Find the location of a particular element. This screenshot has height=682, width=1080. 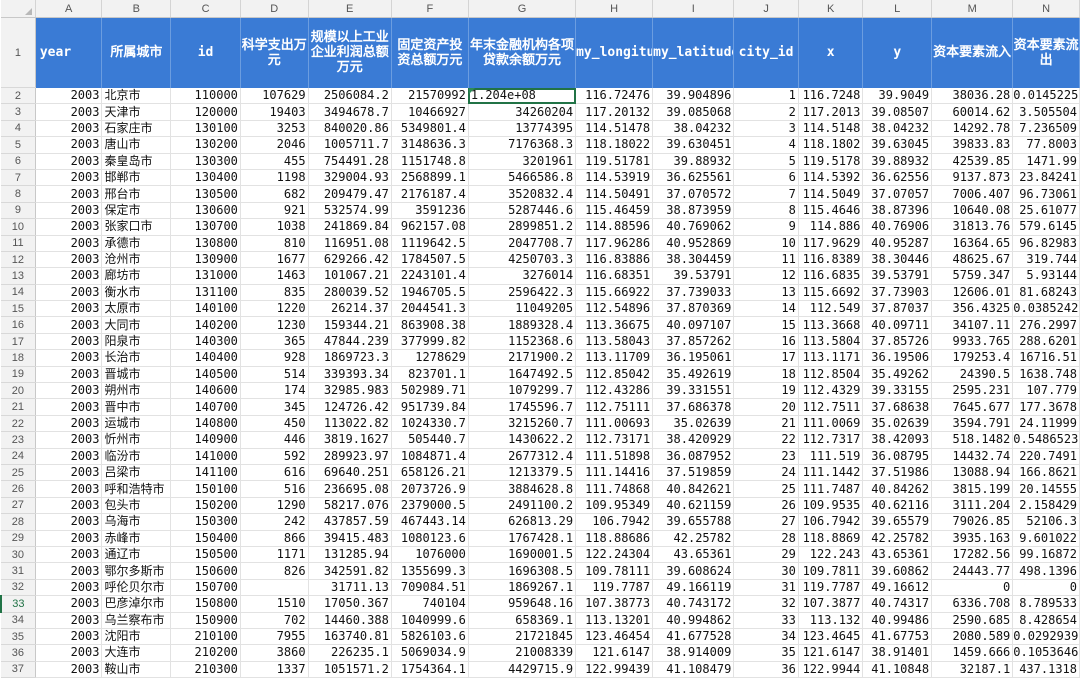

table-cell: 39415.483 is located at coordinates (350, 538).